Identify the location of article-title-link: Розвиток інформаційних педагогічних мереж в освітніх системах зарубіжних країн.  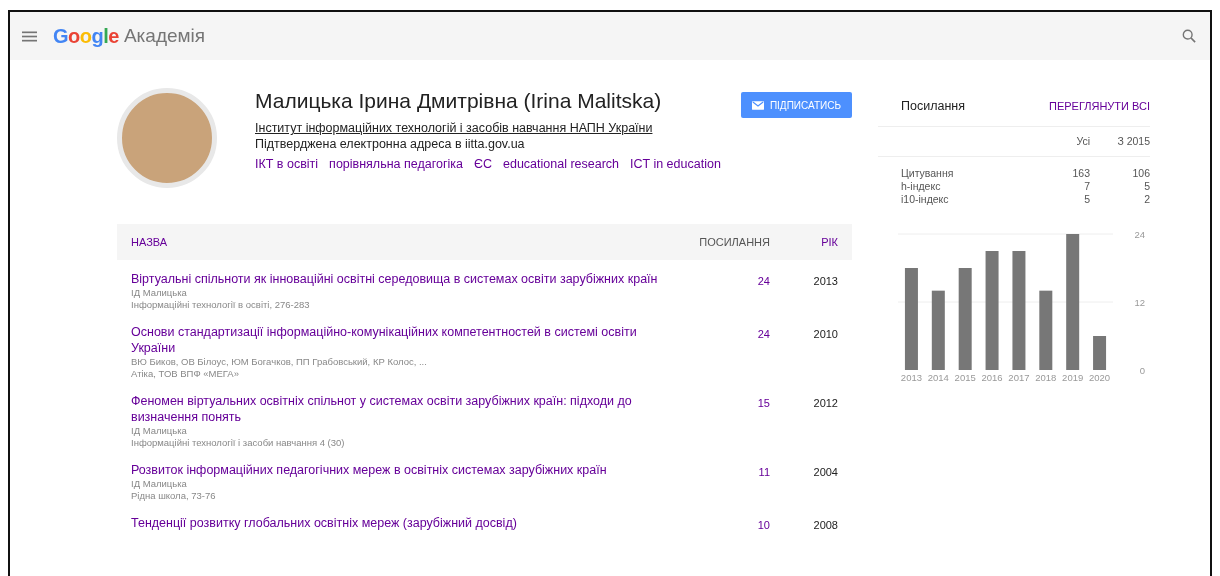
(408, 470).